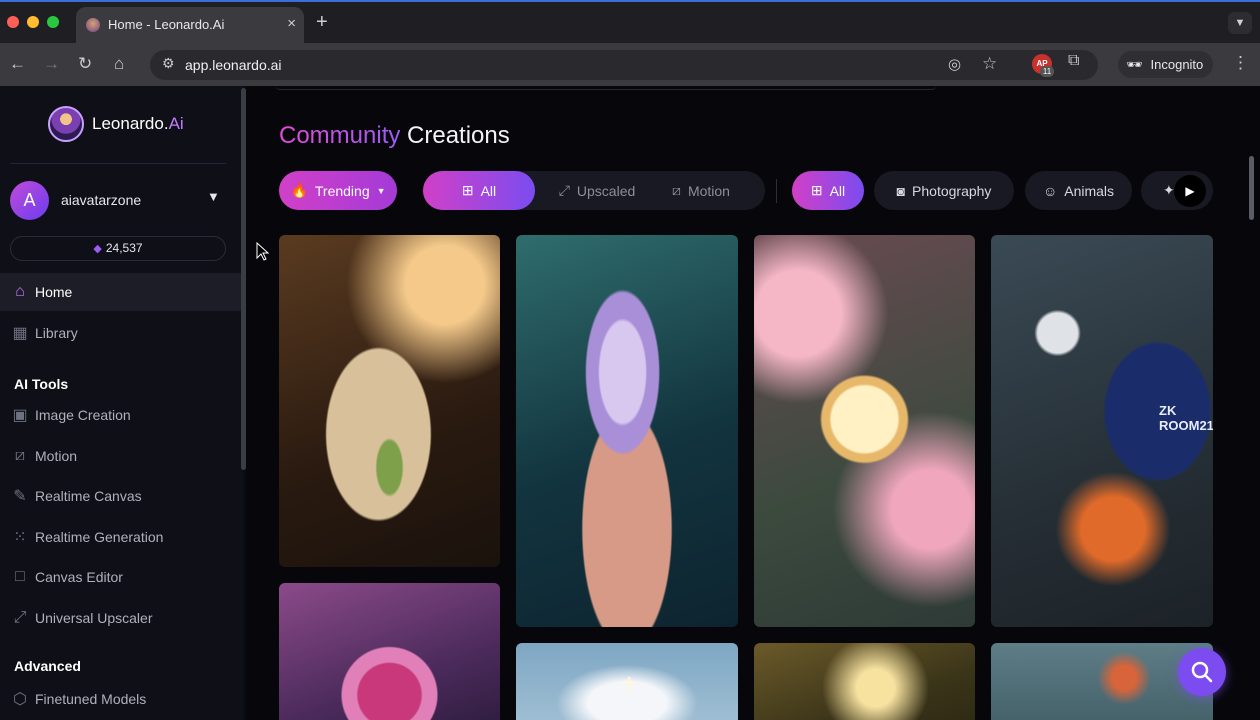  What do you see at coordinates (901, 190) in the screenshot?
I see `camera-icon: ◙` at bounding box center [901, 190].